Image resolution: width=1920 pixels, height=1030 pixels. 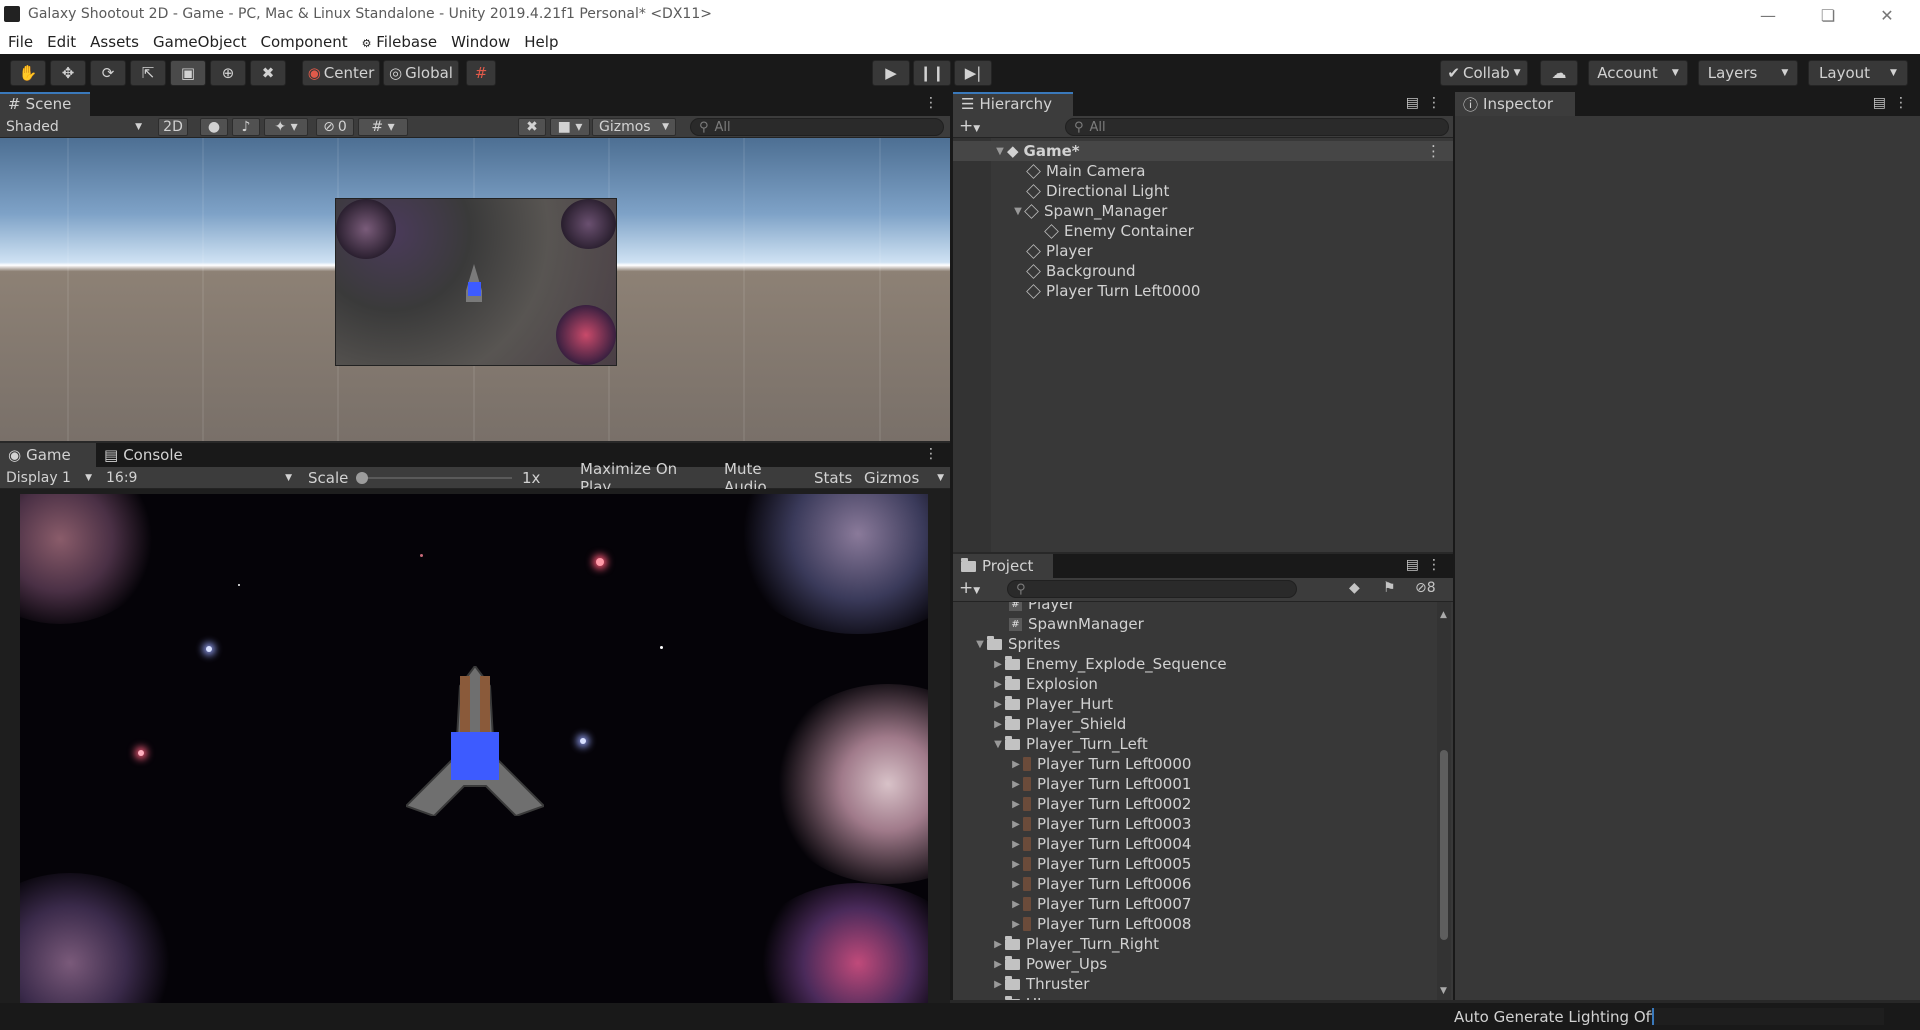 What do you see at coordinates (1003, 566) in the screenshot?
I see `tab-project: Project` at bounding box center [1003, 566].